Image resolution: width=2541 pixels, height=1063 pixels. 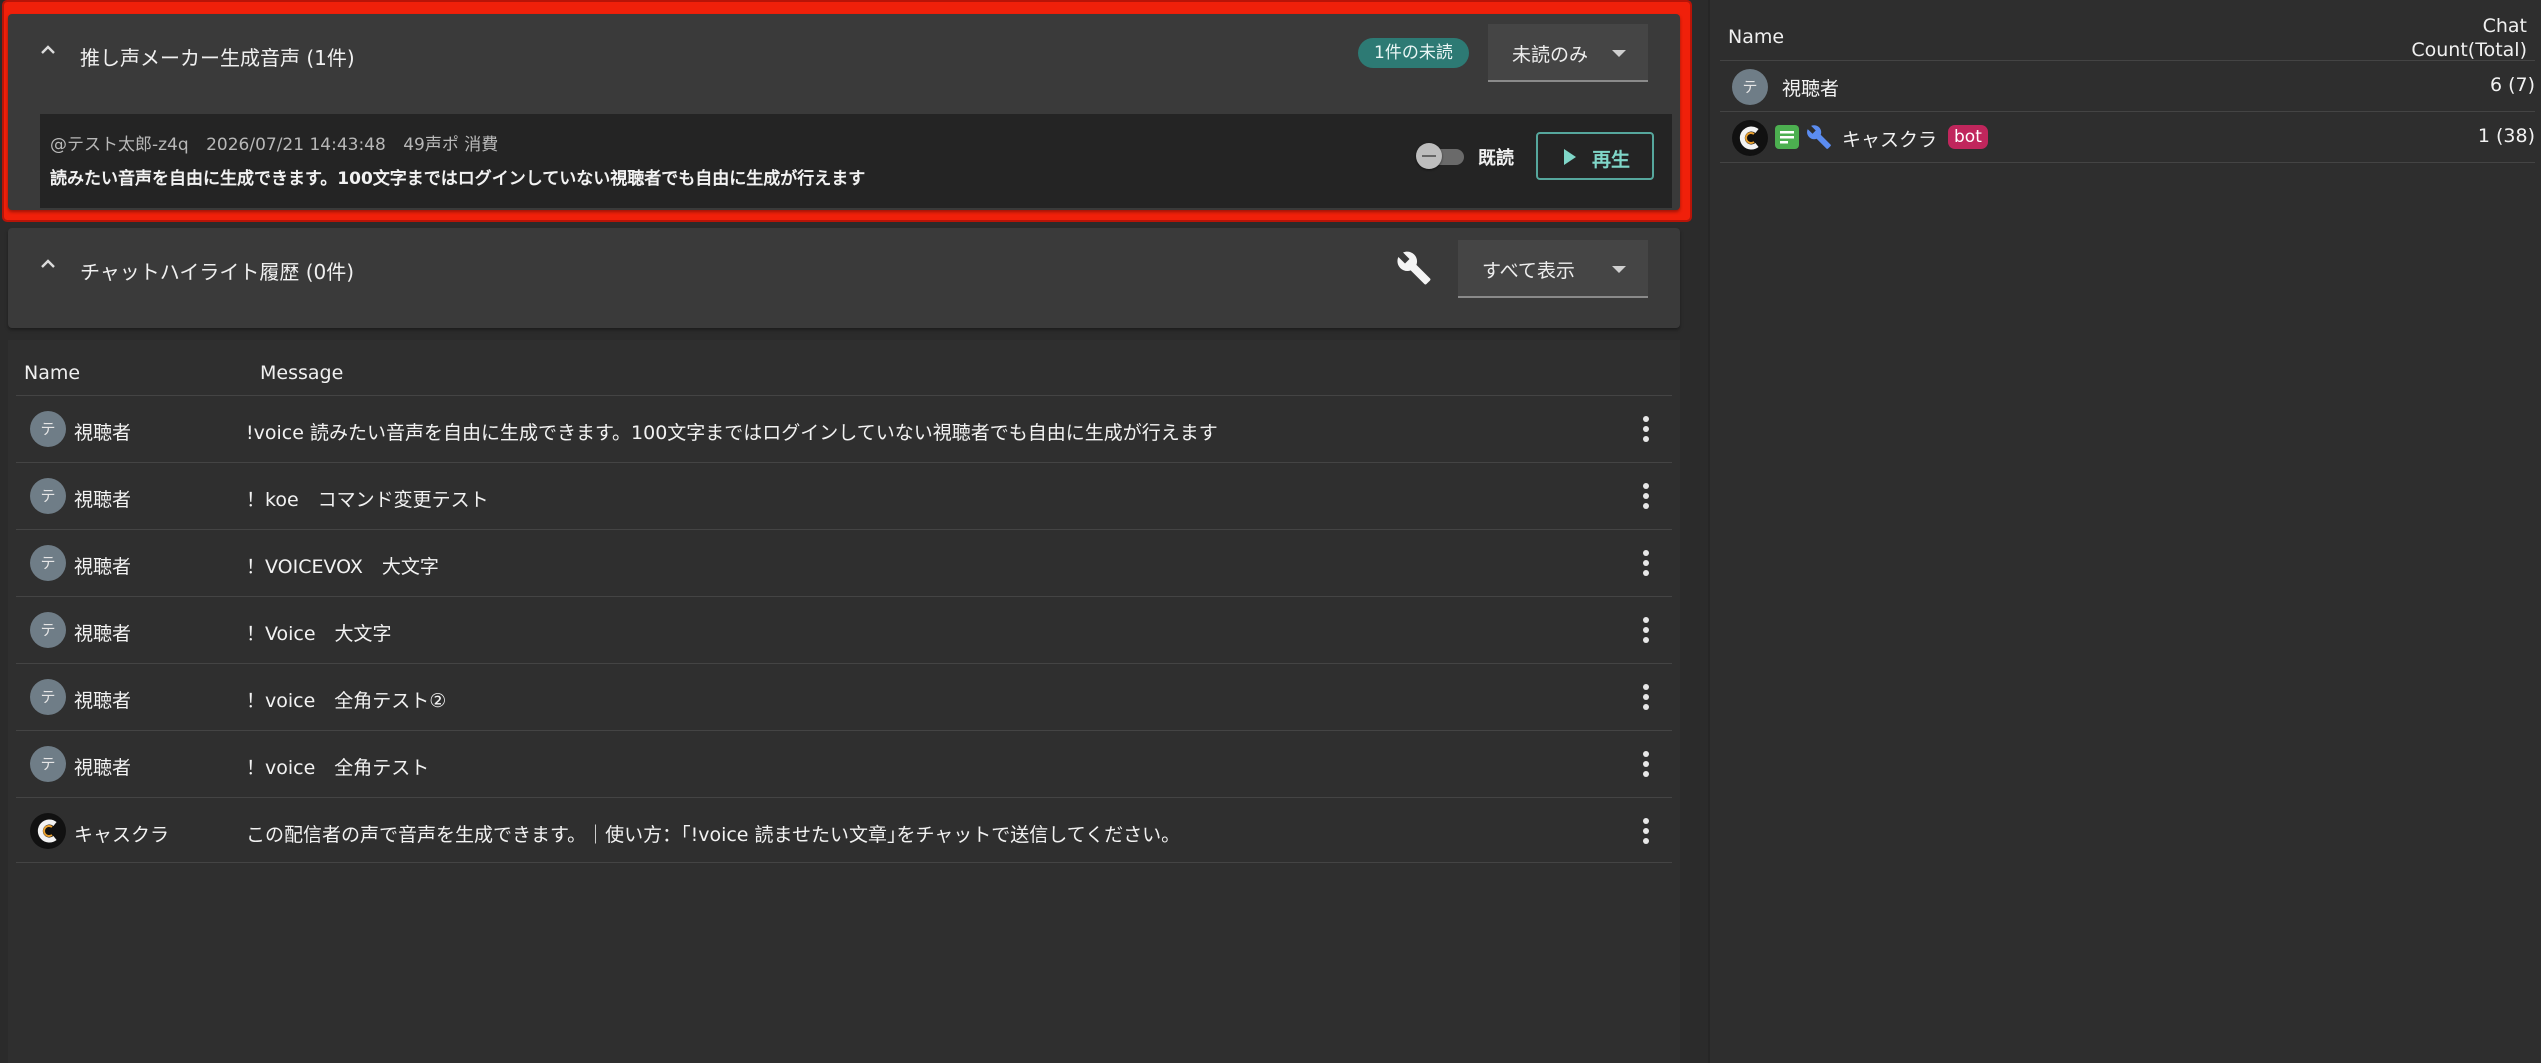 I want to click on highlight-panel: チャットハイライト履歴 (0件) すべて表示, so click(x=844, y=278).